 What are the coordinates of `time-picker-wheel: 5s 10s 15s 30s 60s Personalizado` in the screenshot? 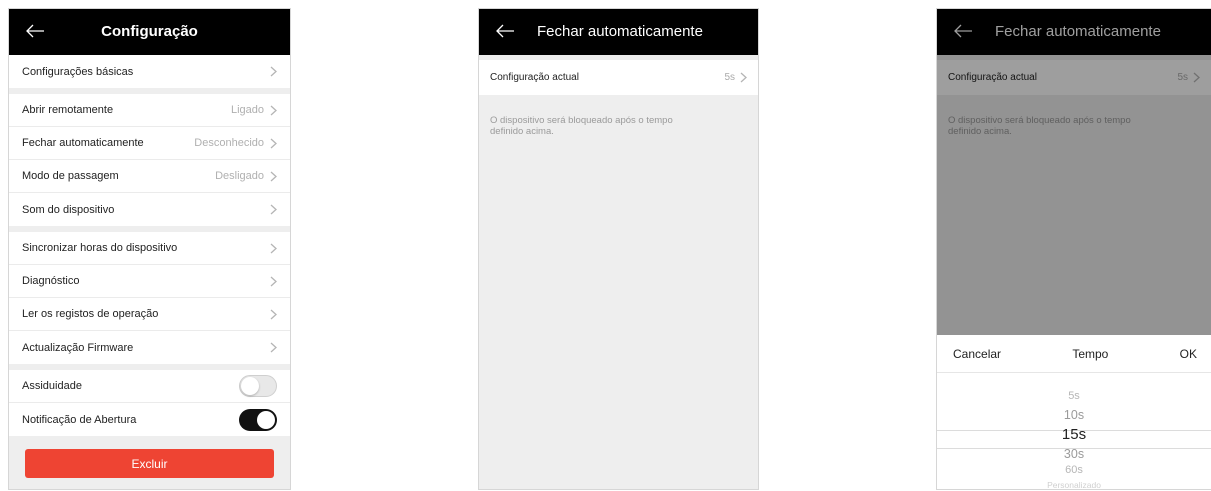 It's located at (1074, 431).